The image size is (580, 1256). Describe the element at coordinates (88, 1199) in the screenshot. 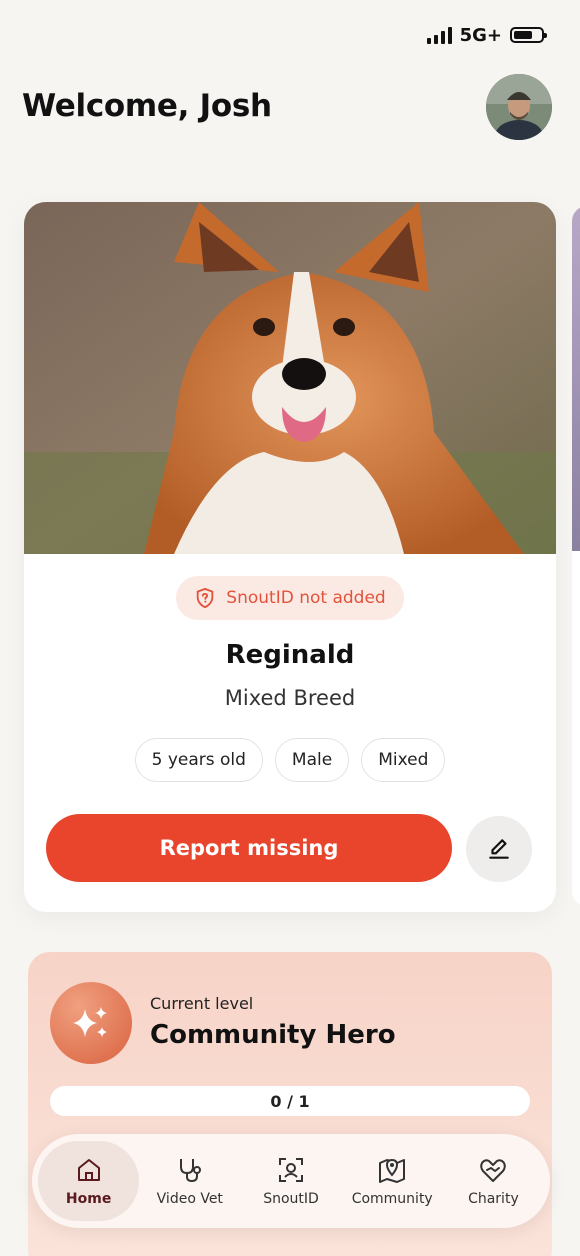

I see `nav-label-home: Home` at that location.